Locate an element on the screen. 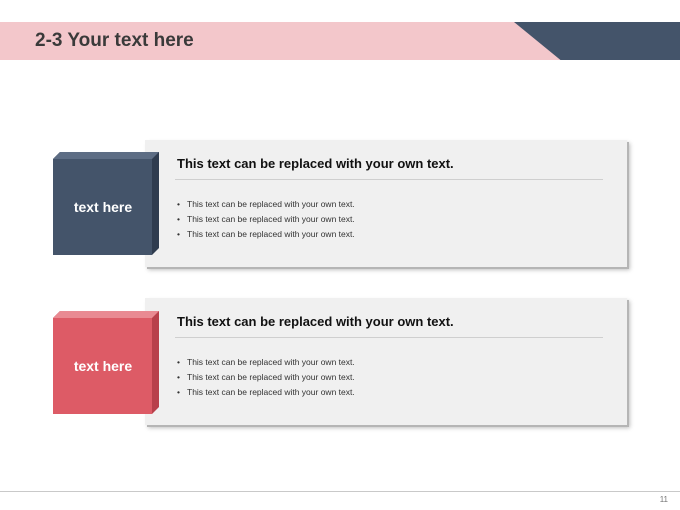 Image resolution: width=680 pixels, height=510 pixels. label-box-red: text here is located at coordinates (106, 362).